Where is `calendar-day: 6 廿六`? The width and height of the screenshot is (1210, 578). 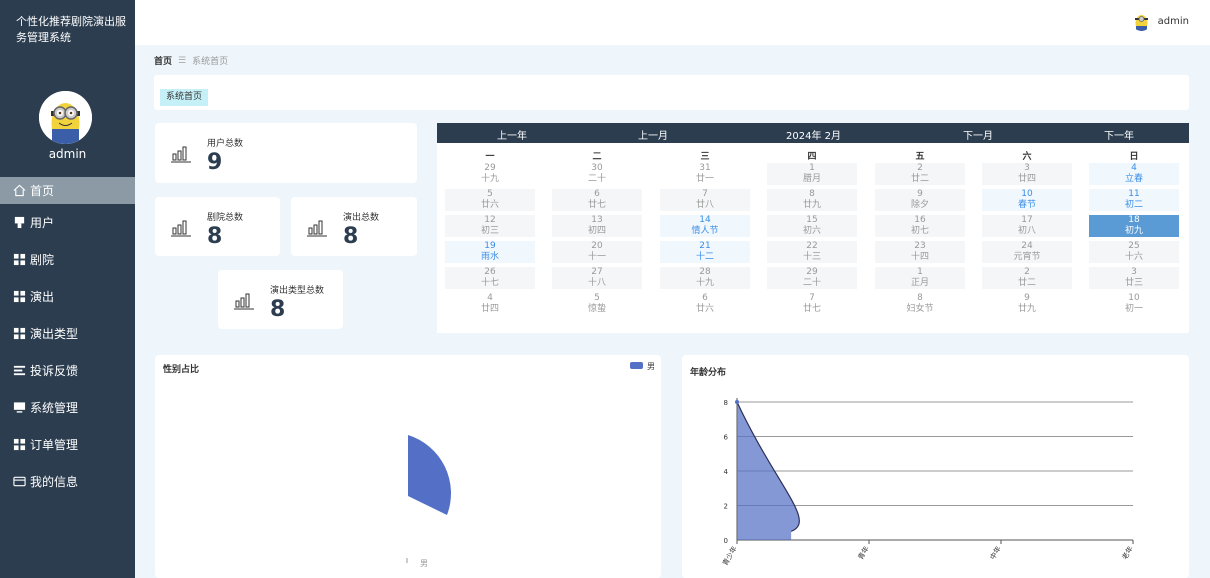
calendar-day: 6 廿六 is located at coordinates (705, 304).